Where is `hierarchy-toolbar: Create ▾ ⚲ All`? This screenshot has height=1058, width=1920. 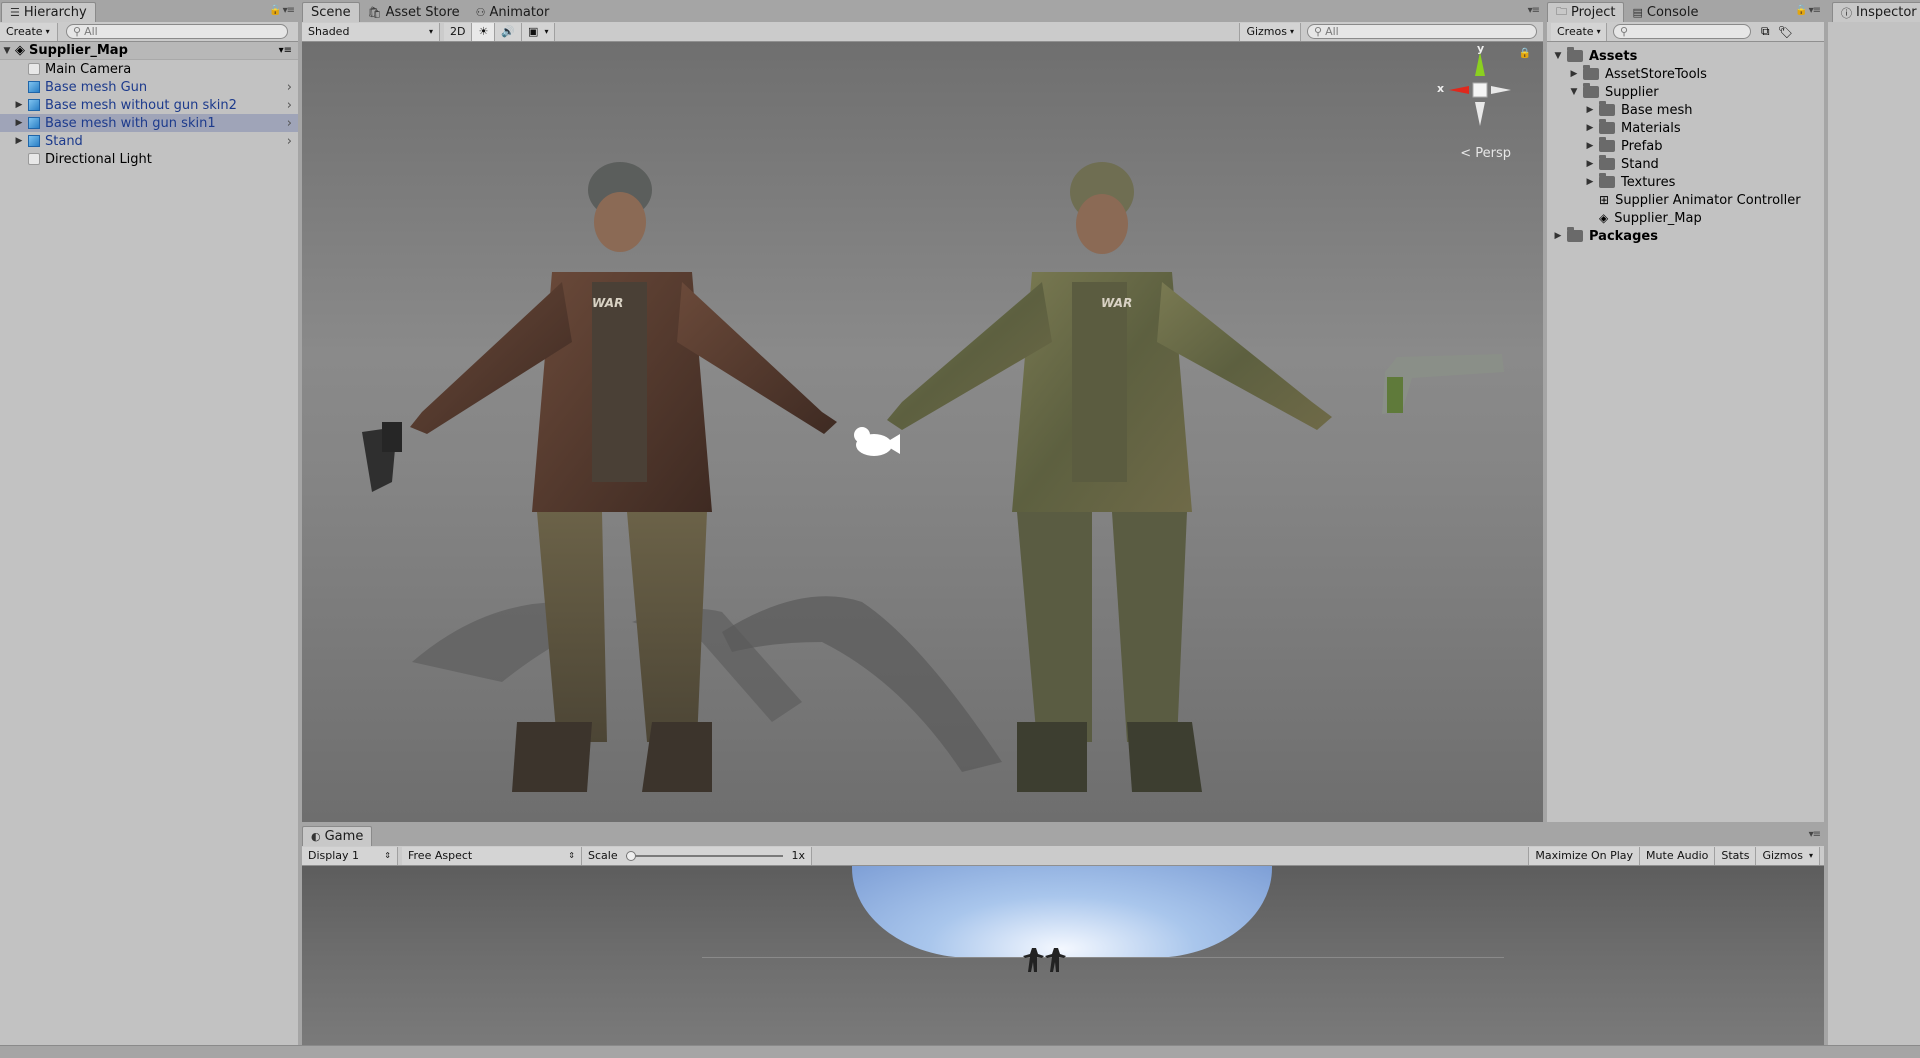
hierarchy-toolbar: Create ▾ ⚲ All is located at coordinates (149, 32).